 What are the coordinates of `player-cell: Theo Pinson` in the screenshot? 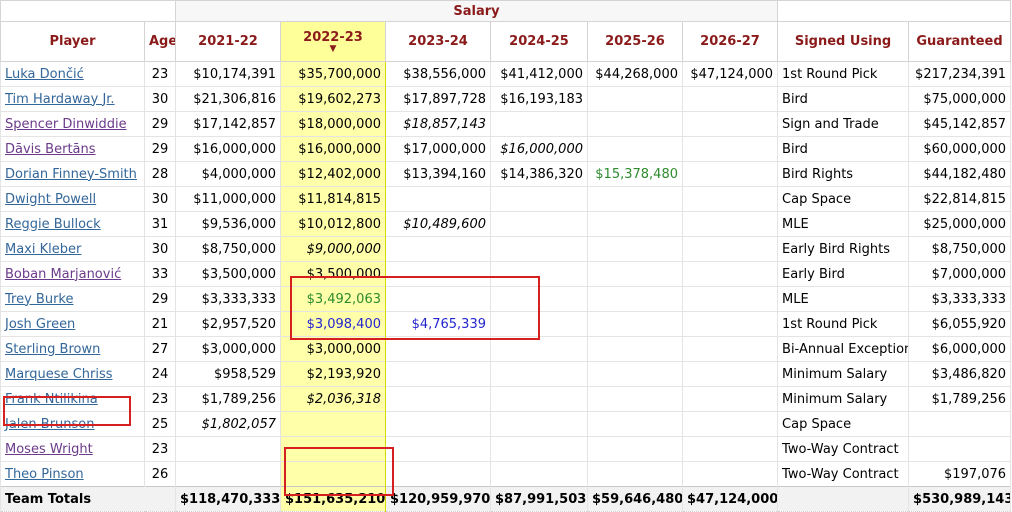 It's located at (72, 474).